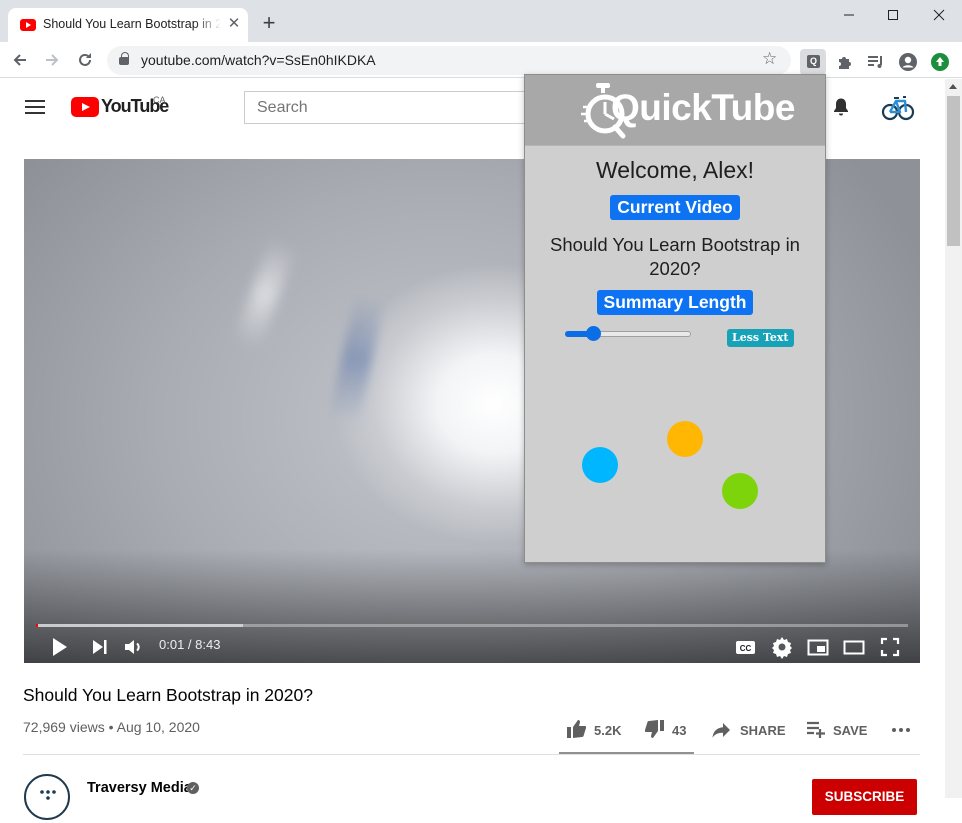  What do you see at coordinates (908, 62) in the screenshot?
I see `profile-account-icon` at bounding box center [908, 62].